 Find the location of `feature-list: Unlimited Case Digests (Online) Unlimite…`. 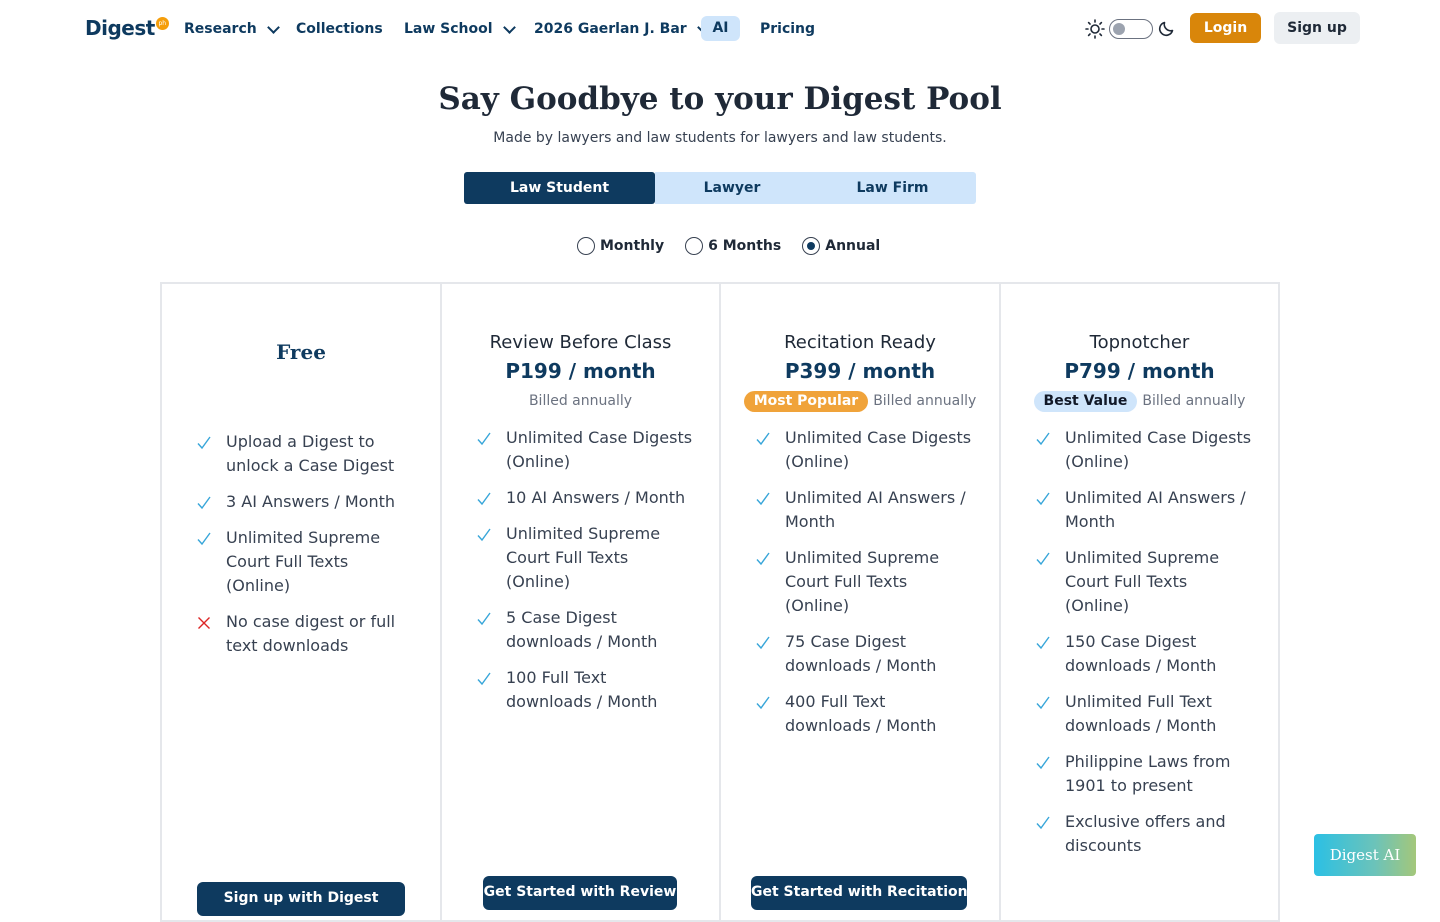

feature-list: Unlimited Case Digests (Online) Unlimite… is located at coordinates (860, 588).